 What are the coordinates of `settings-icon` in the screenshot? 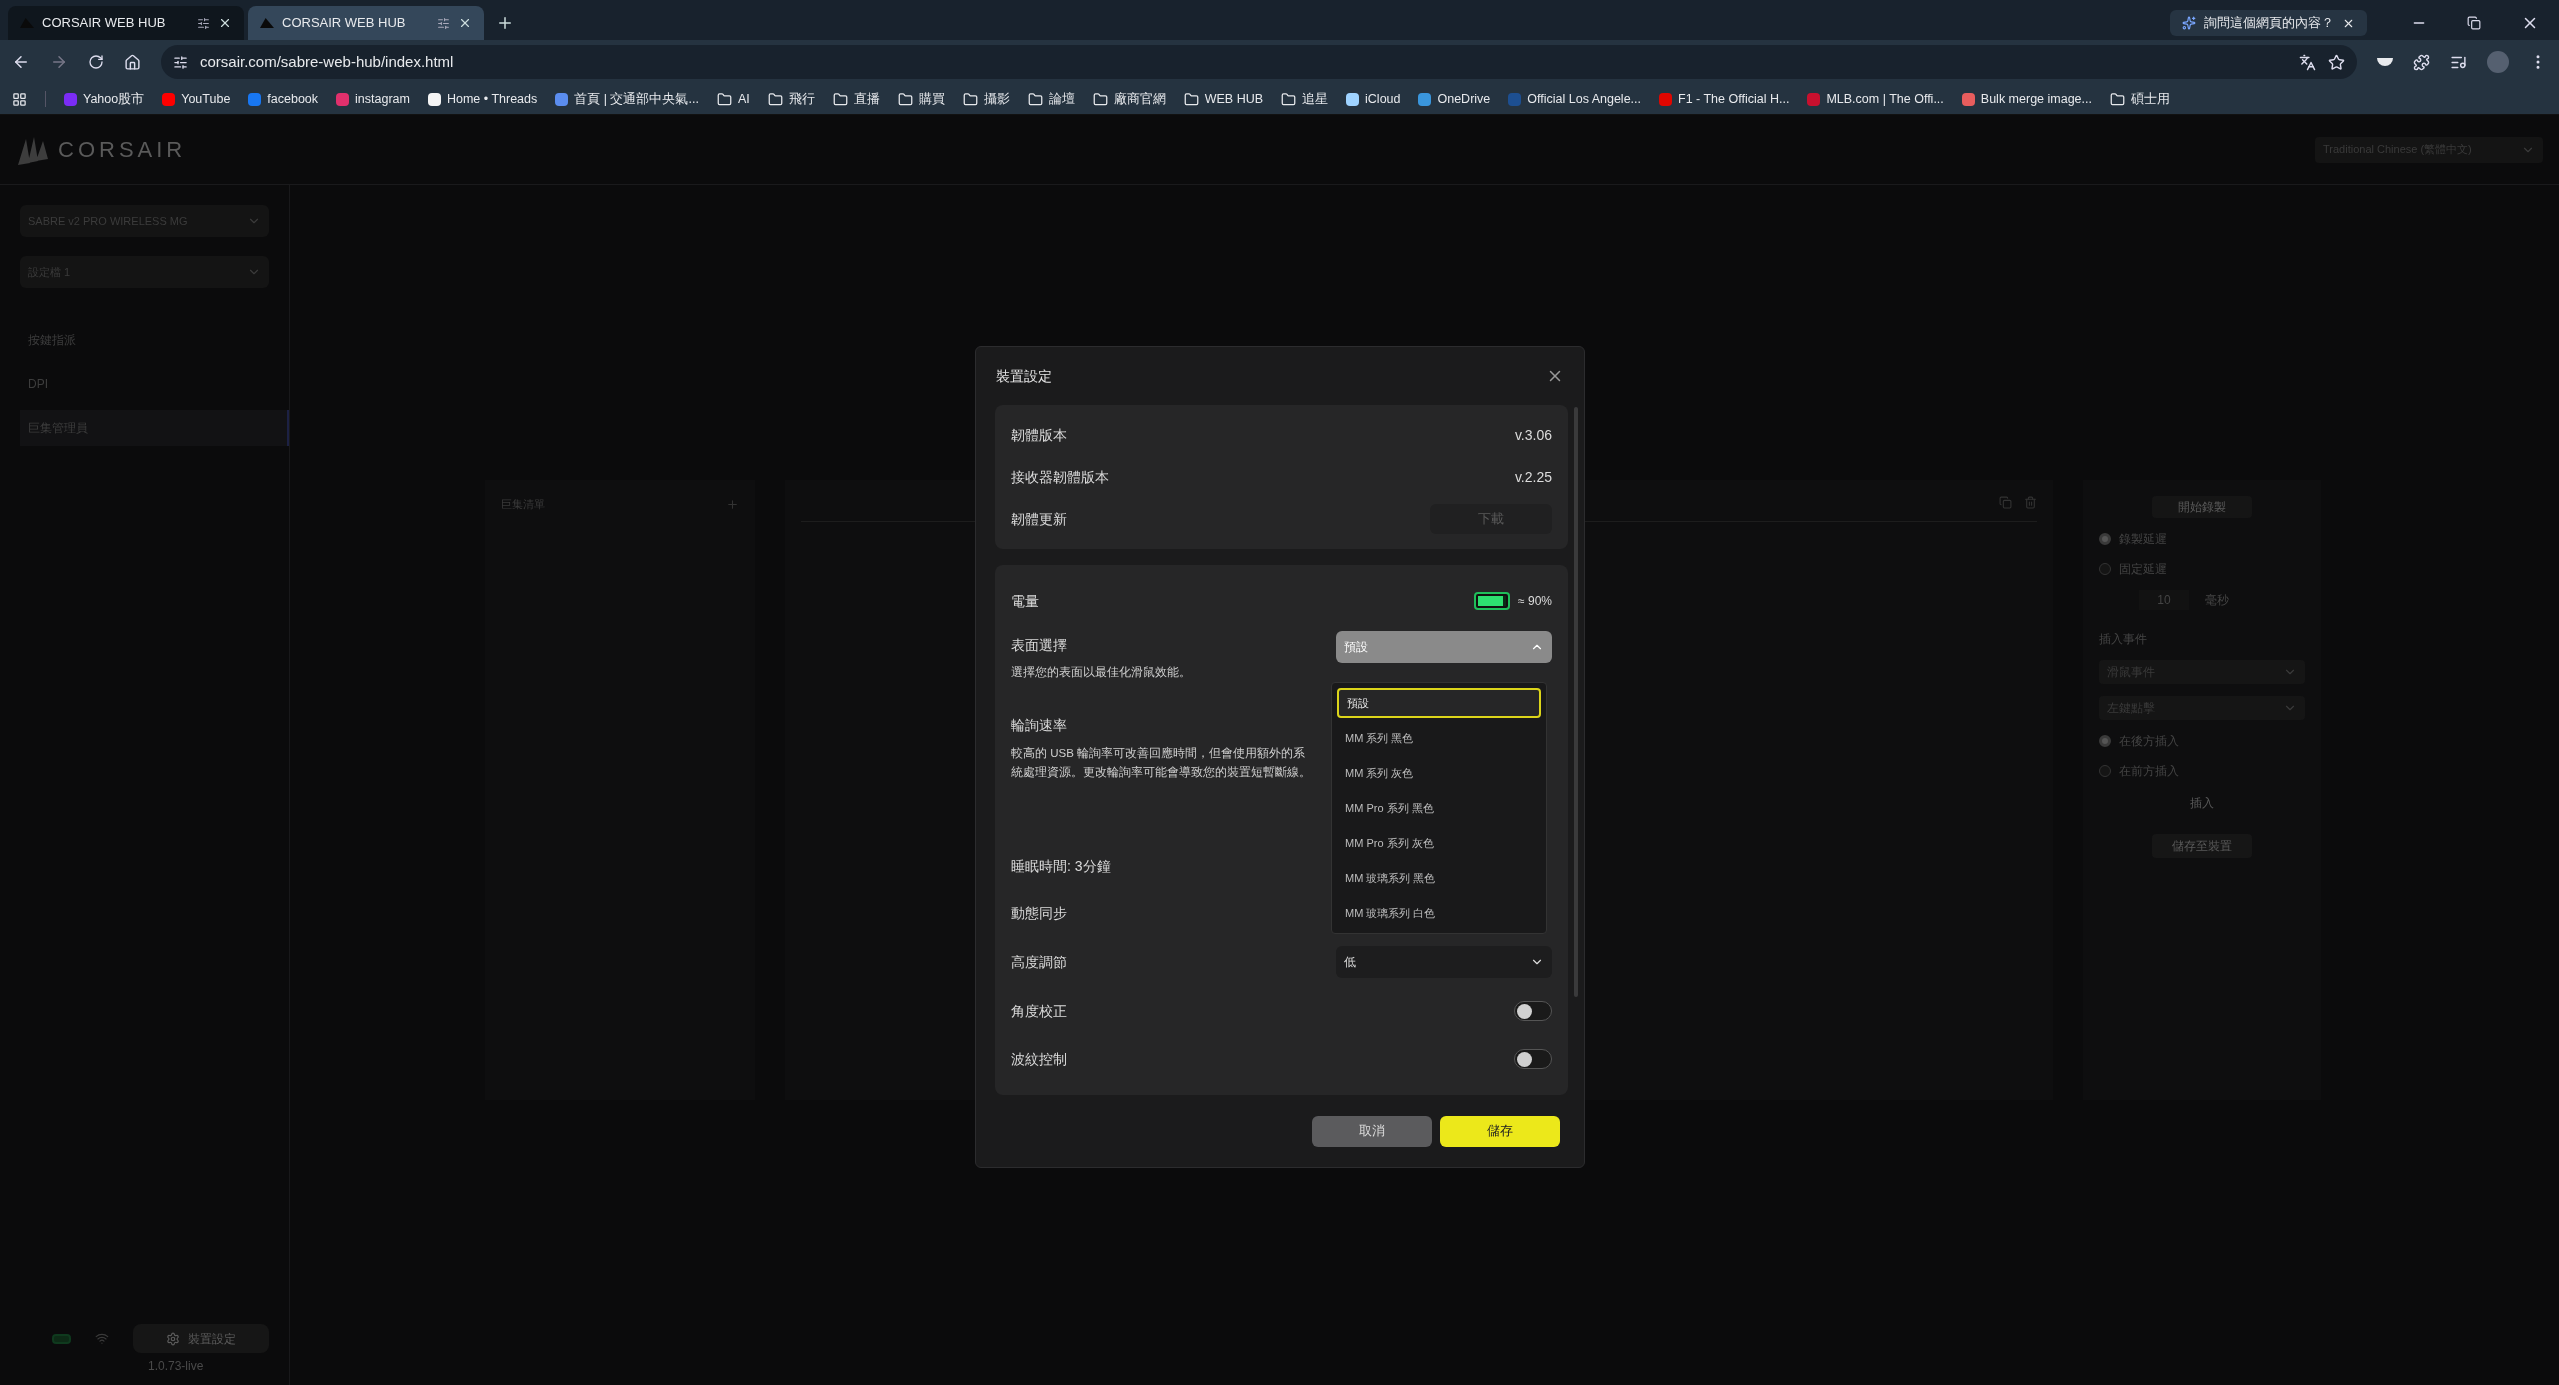 It's located at (172, 1338).